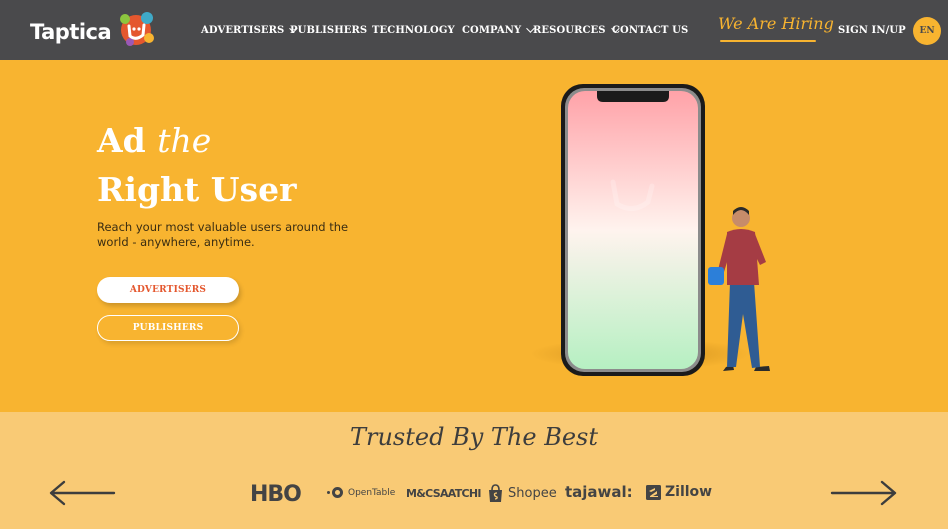 This screenshot has height=529, width=948. Describe the element at coordinates (168, 290) in the screenshot. I see `advertisers-button: ADVERTISERS` at that location.